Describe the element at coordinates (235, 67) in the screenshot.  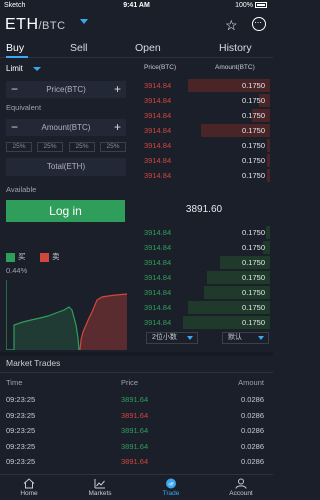
I see `order-book-amount-header: Amount(BTC)` at that location.